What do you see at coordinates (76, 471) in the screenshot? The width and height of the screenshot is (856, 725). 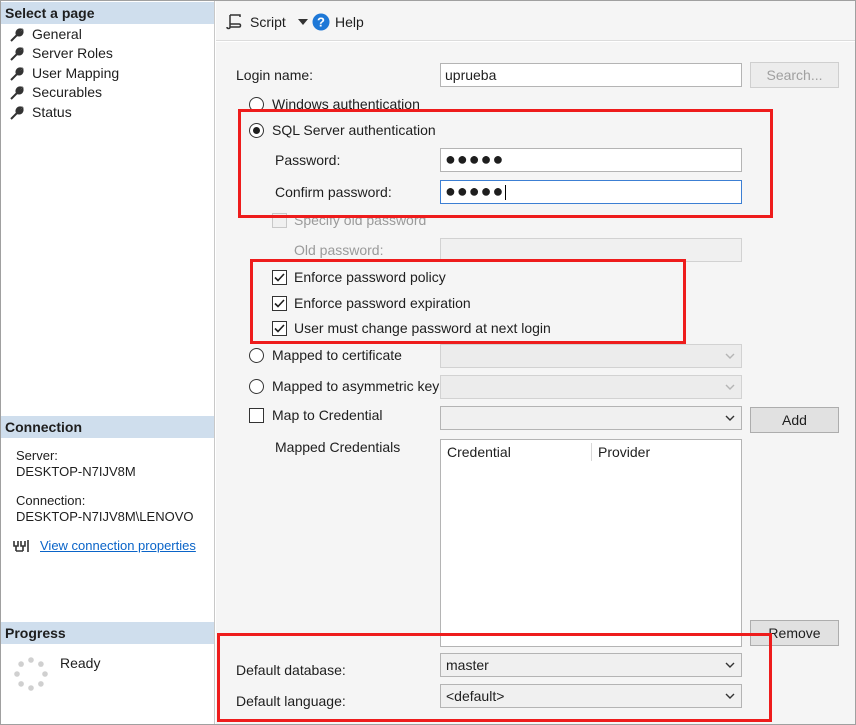 I see `server-value: DESKTOP-N7IJV8M` at bounding box center [76, 471].